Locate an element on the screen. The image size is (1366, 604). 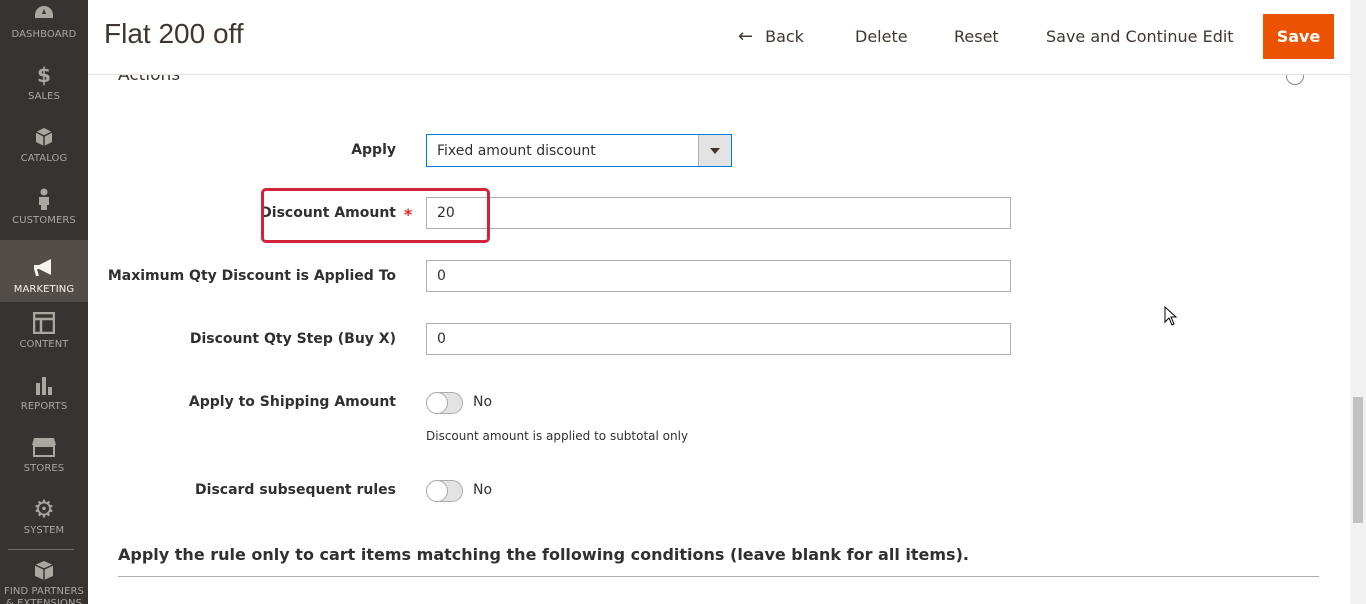
save-and-continue-button: Save and Continue Edit is located at coordinates (1140, 36).